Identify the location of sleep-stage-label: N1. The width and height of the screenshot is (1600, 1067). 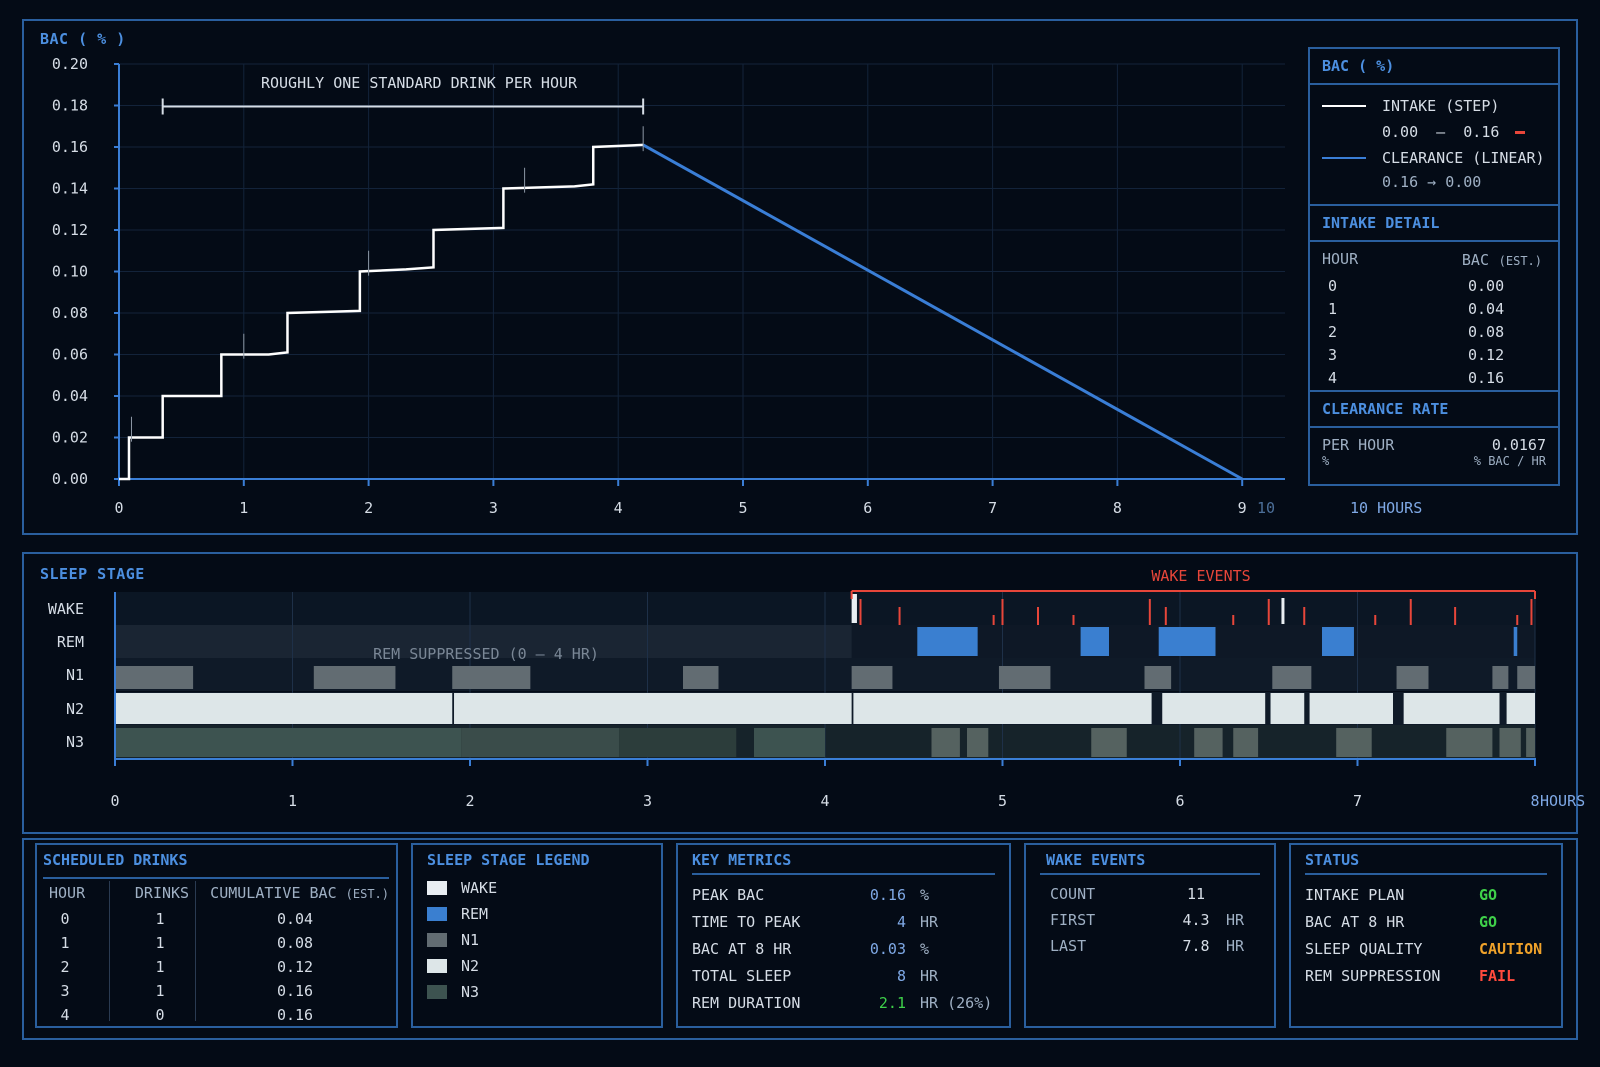
(75, 675).